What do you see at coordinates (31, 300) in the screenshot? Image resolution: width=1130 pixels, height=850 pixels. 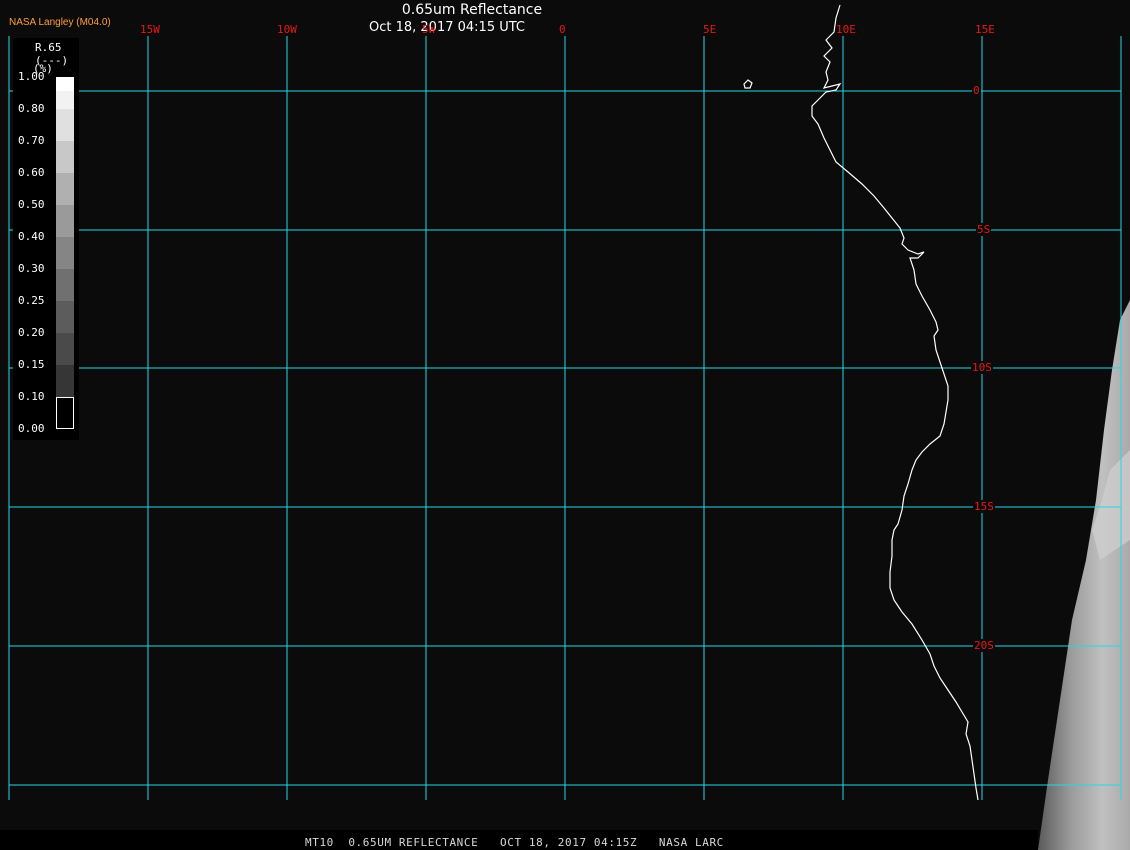 I see `colorbar-tick: 0.25` at bounding box center [31, 300].